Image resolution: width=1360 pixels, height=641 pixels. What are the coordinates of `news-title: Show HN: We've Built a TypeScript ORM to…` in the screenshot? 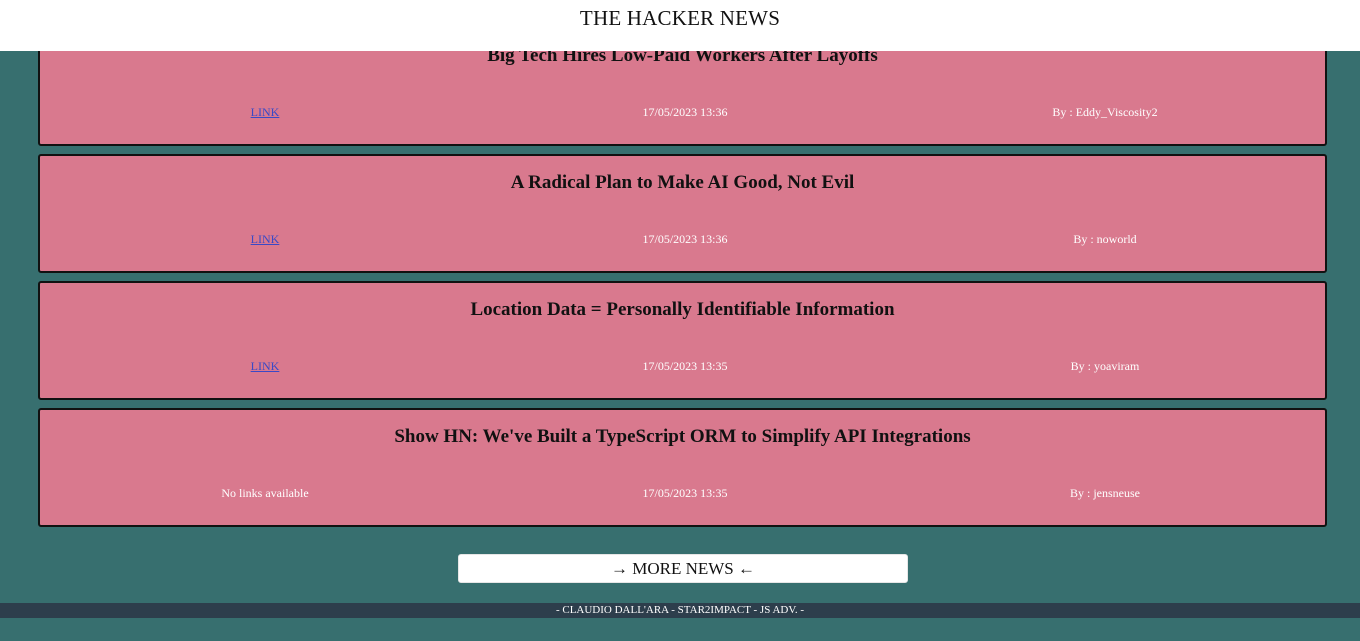 It's located at (682, 436).